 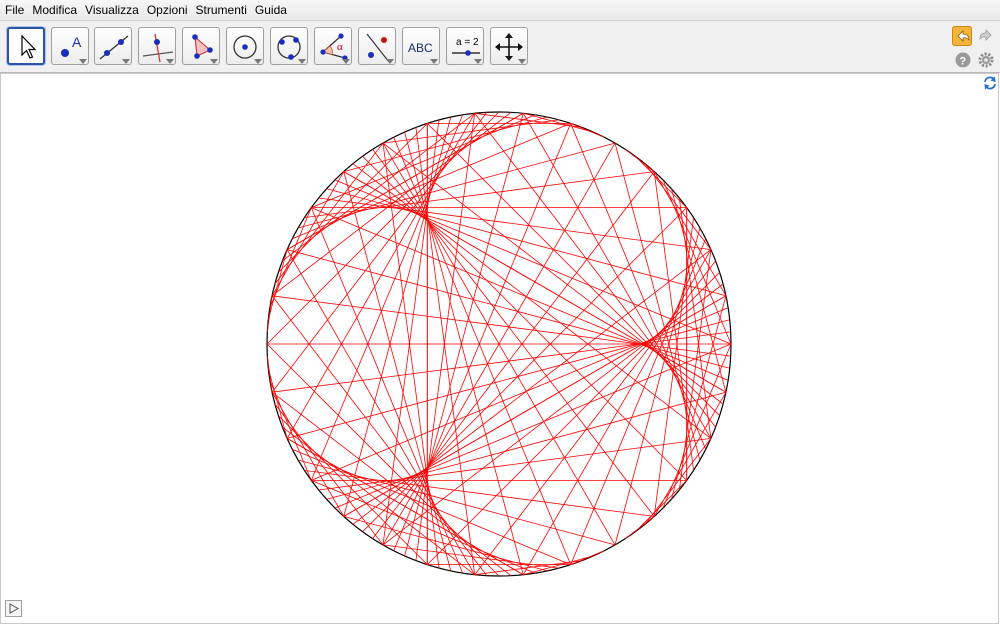 I want to click on redo-button, so click(x=986, y=36).